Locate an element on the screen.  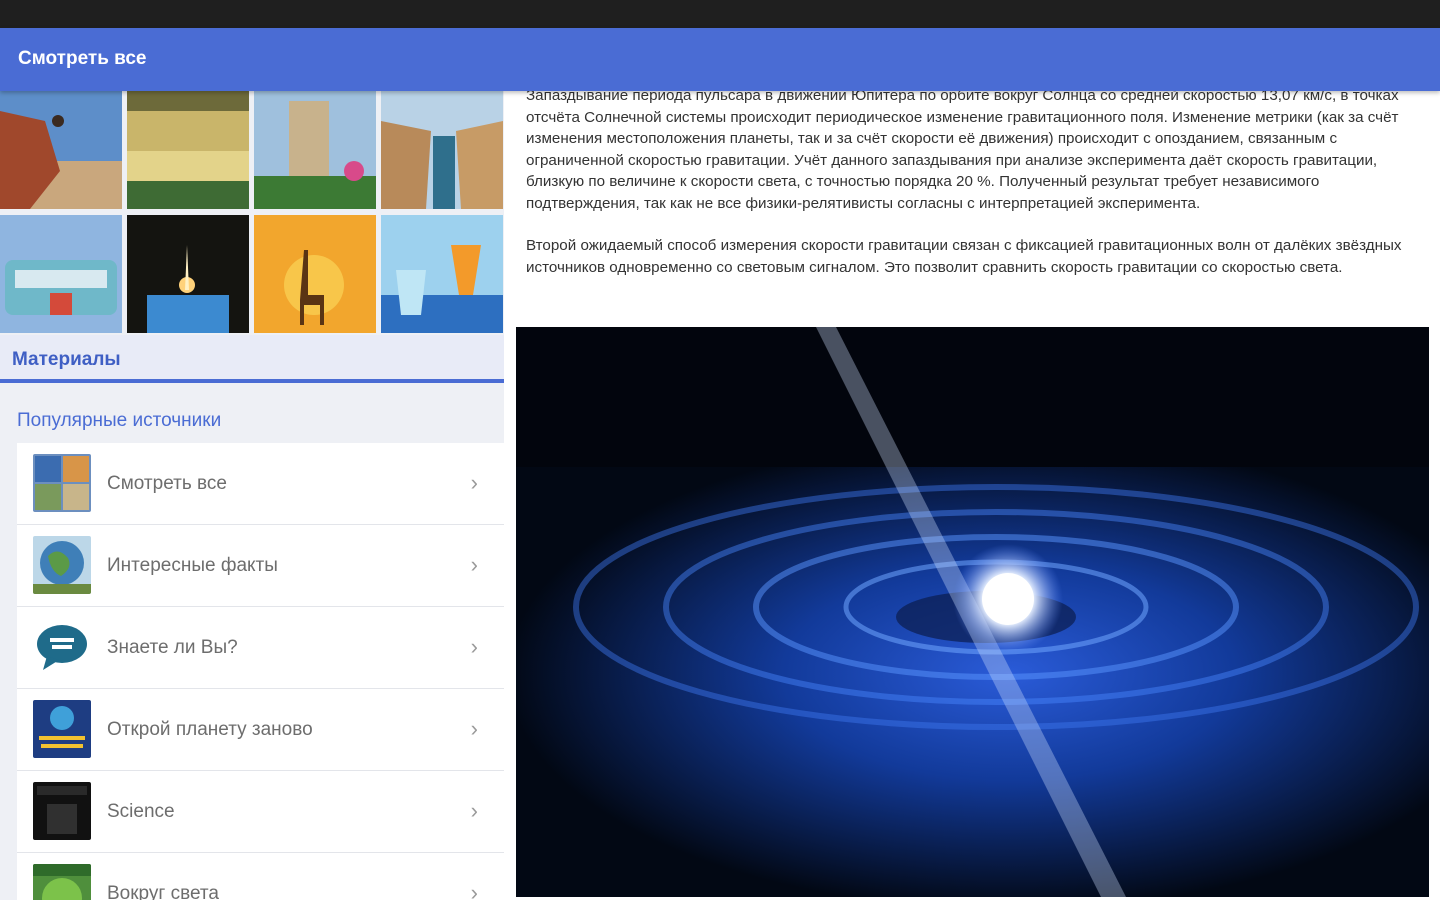
globe-icon is located at coordinates (62, 565).